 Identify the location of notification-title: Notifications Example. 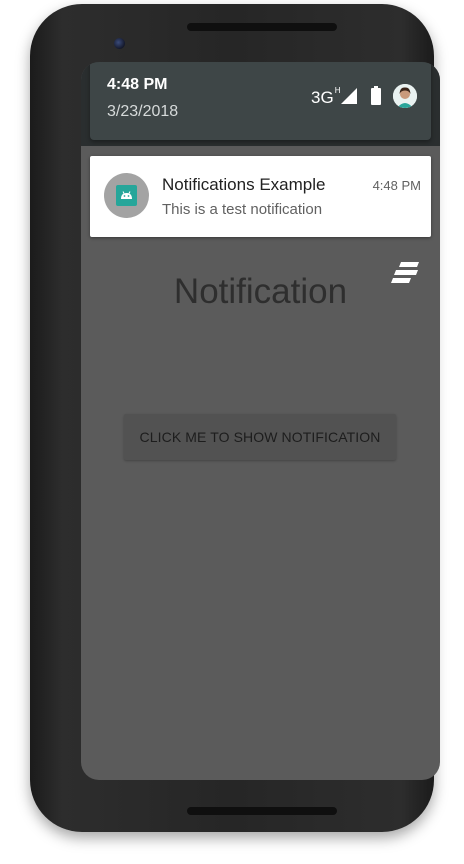
(244, 184).